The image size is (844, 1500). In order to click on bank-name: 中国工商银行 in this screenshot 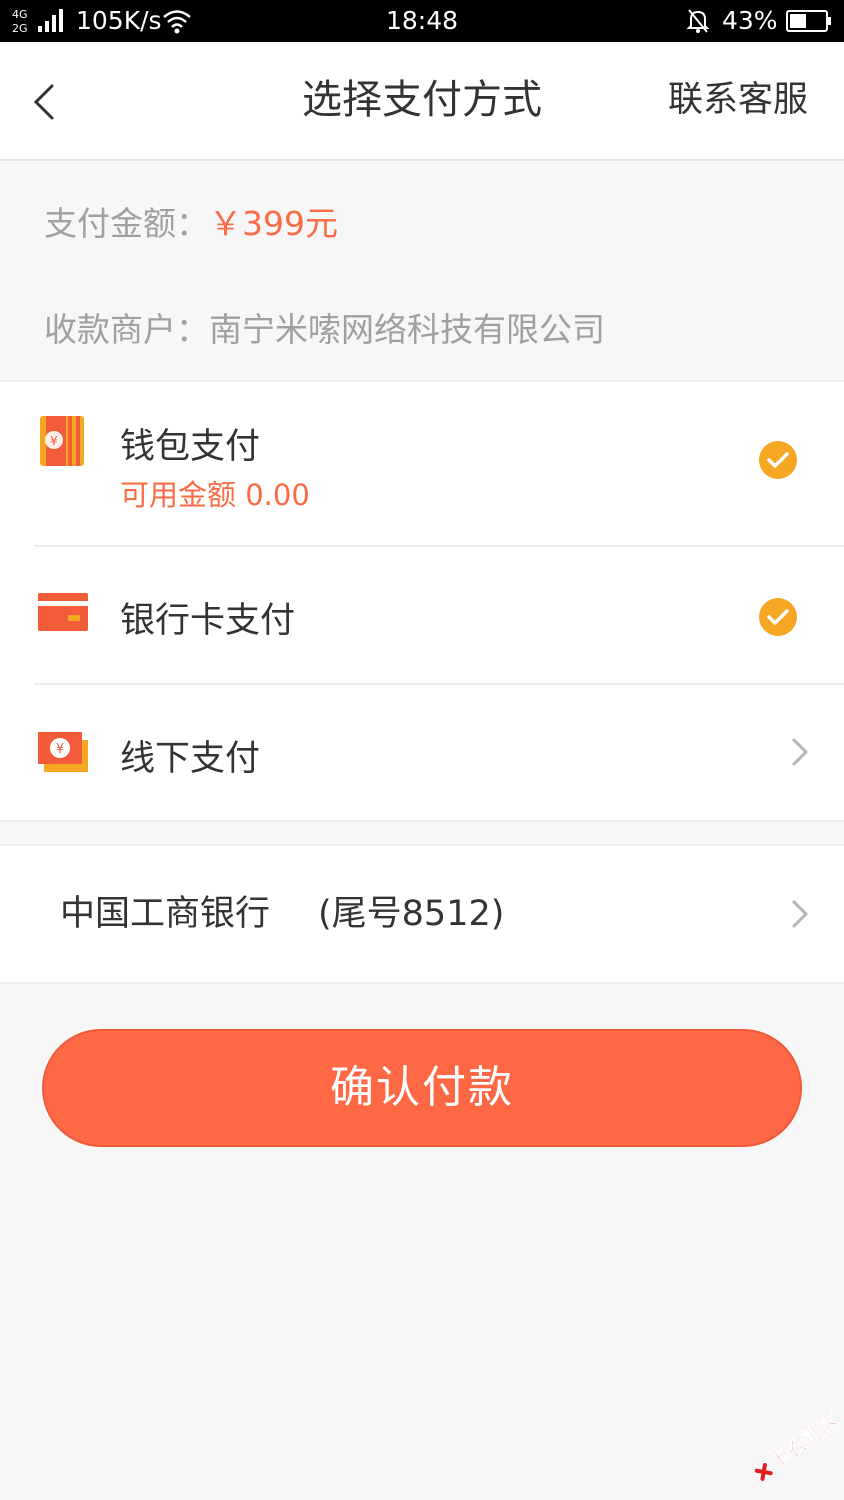, I will do `click(165, 914)`.